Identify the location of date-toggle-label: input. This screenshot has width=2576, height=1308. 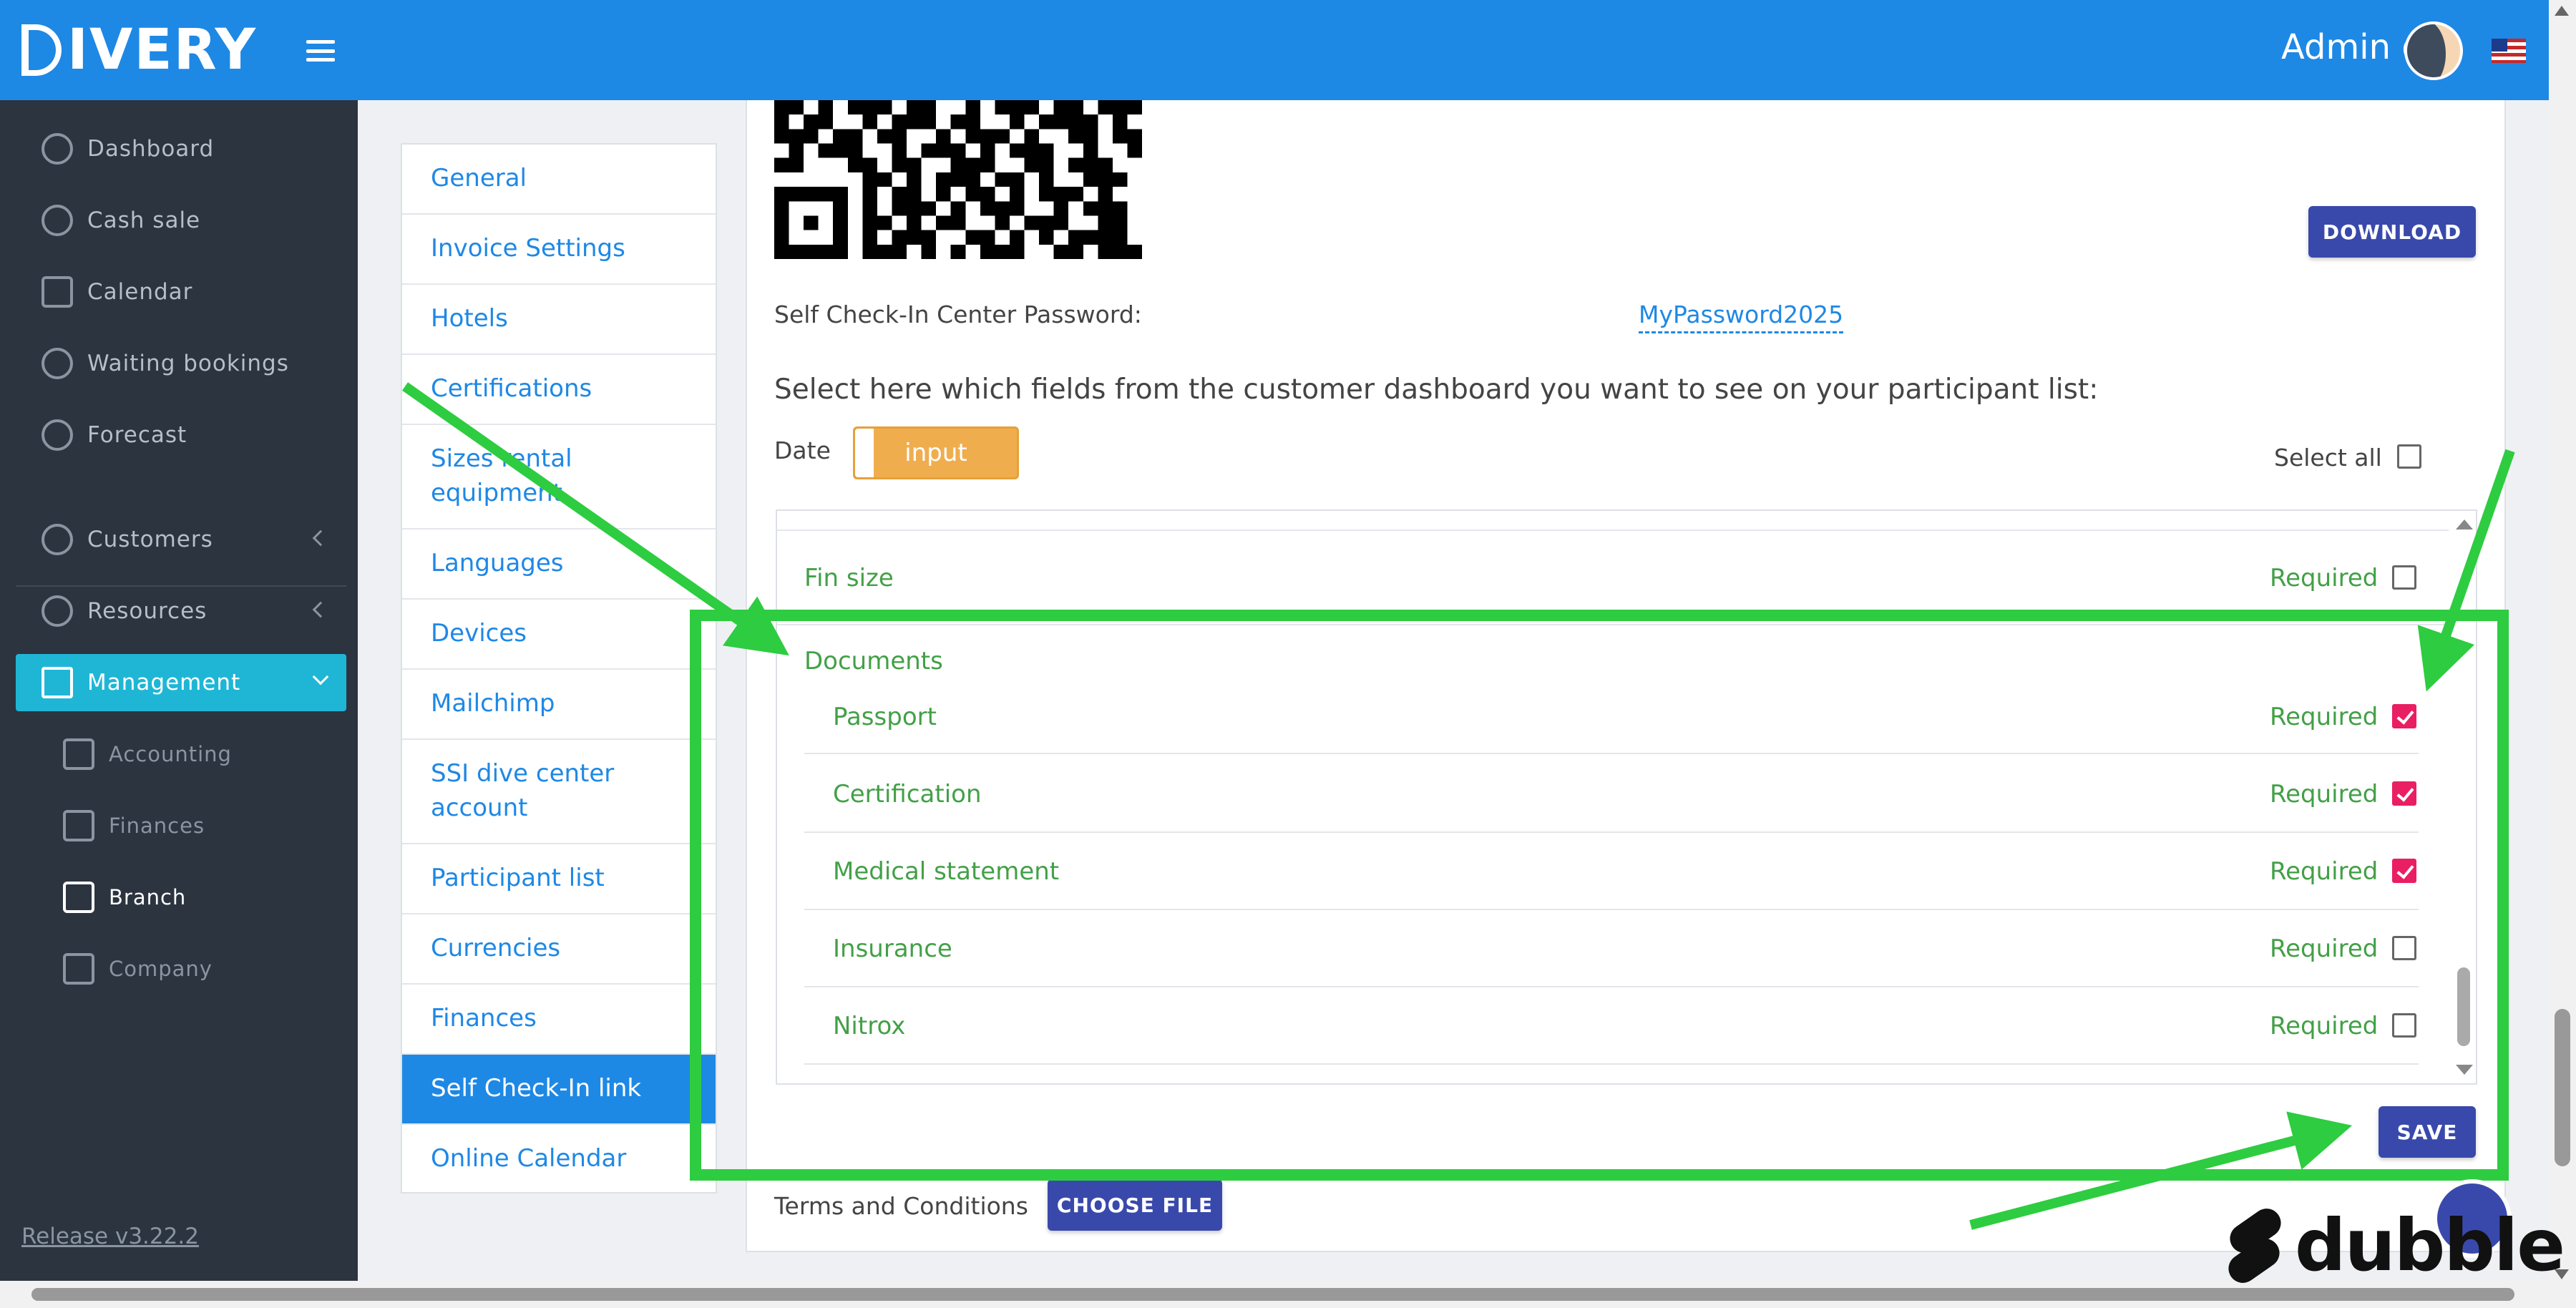
(935, 453).